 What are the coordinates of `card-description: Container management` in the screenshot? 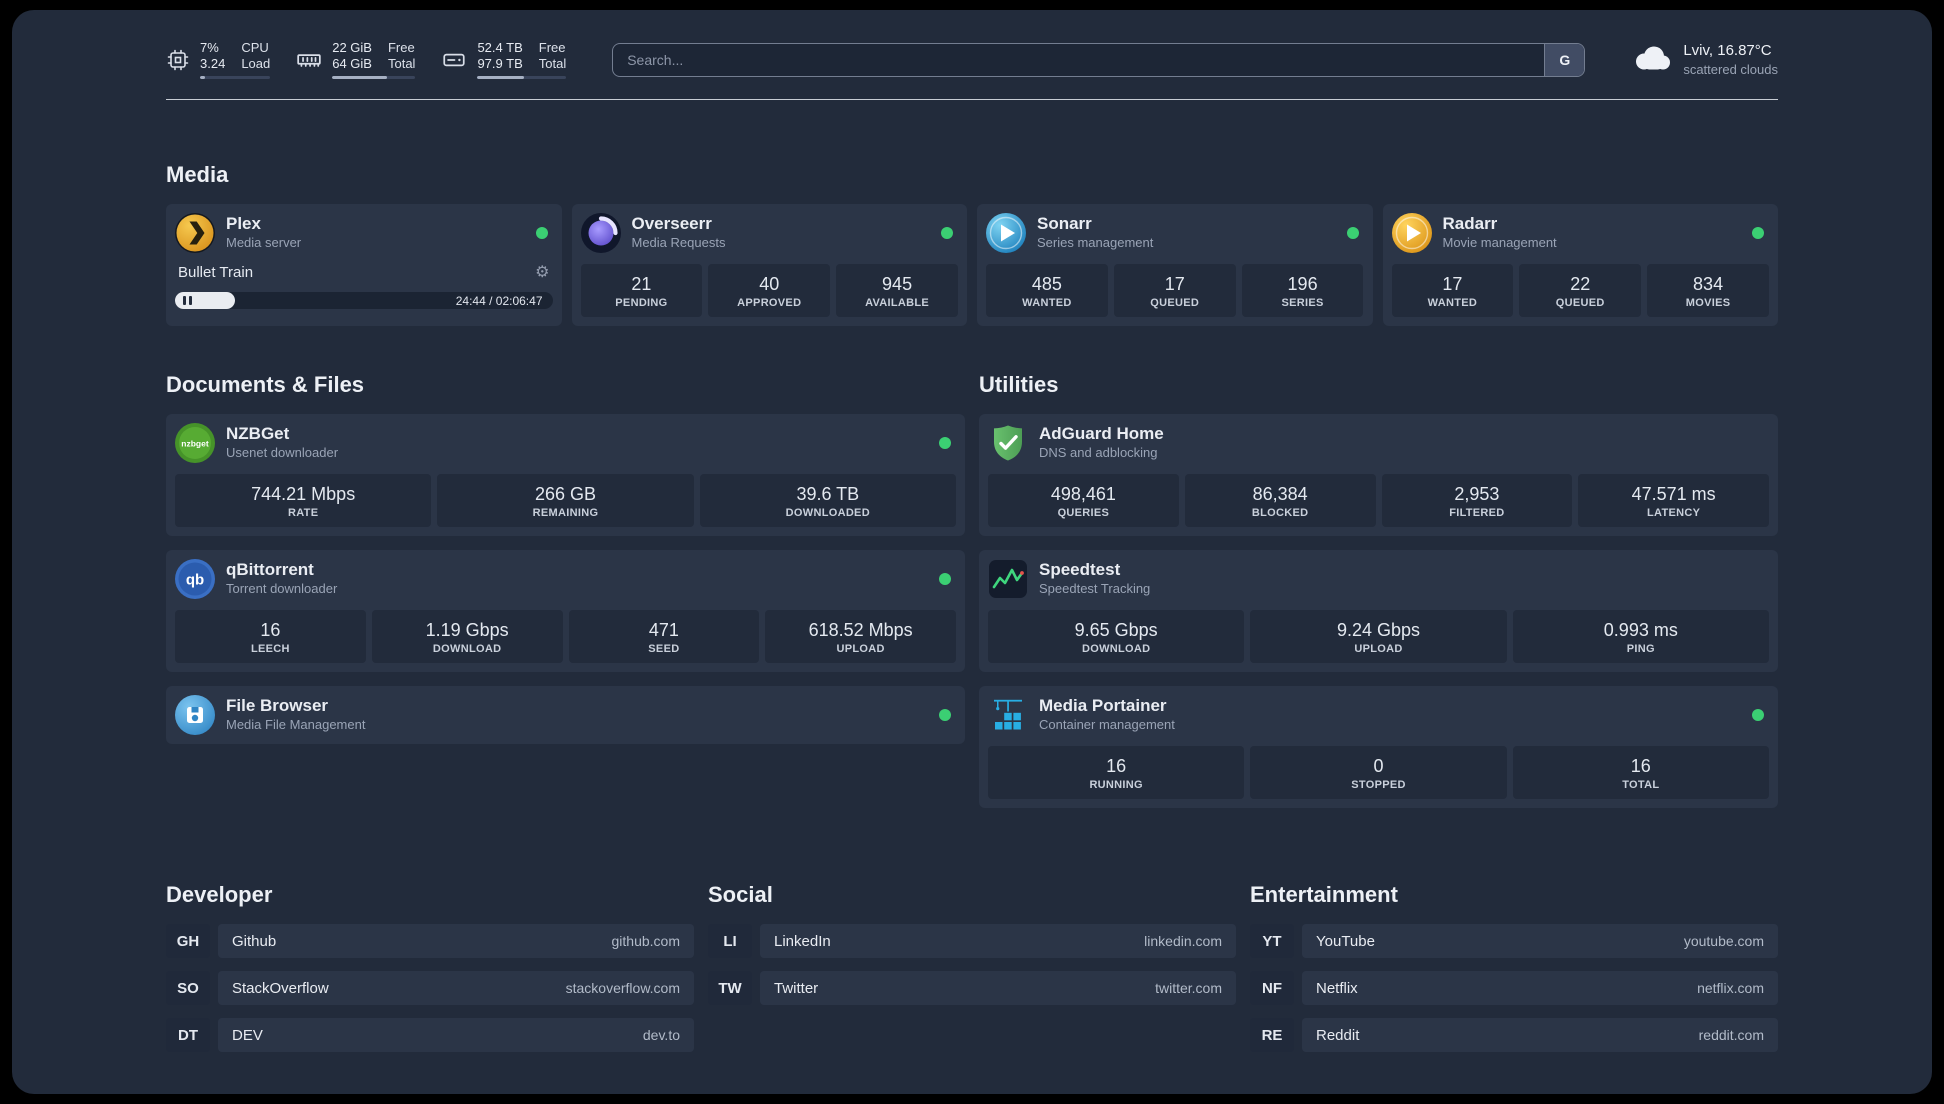 It's located at (1107, 724).